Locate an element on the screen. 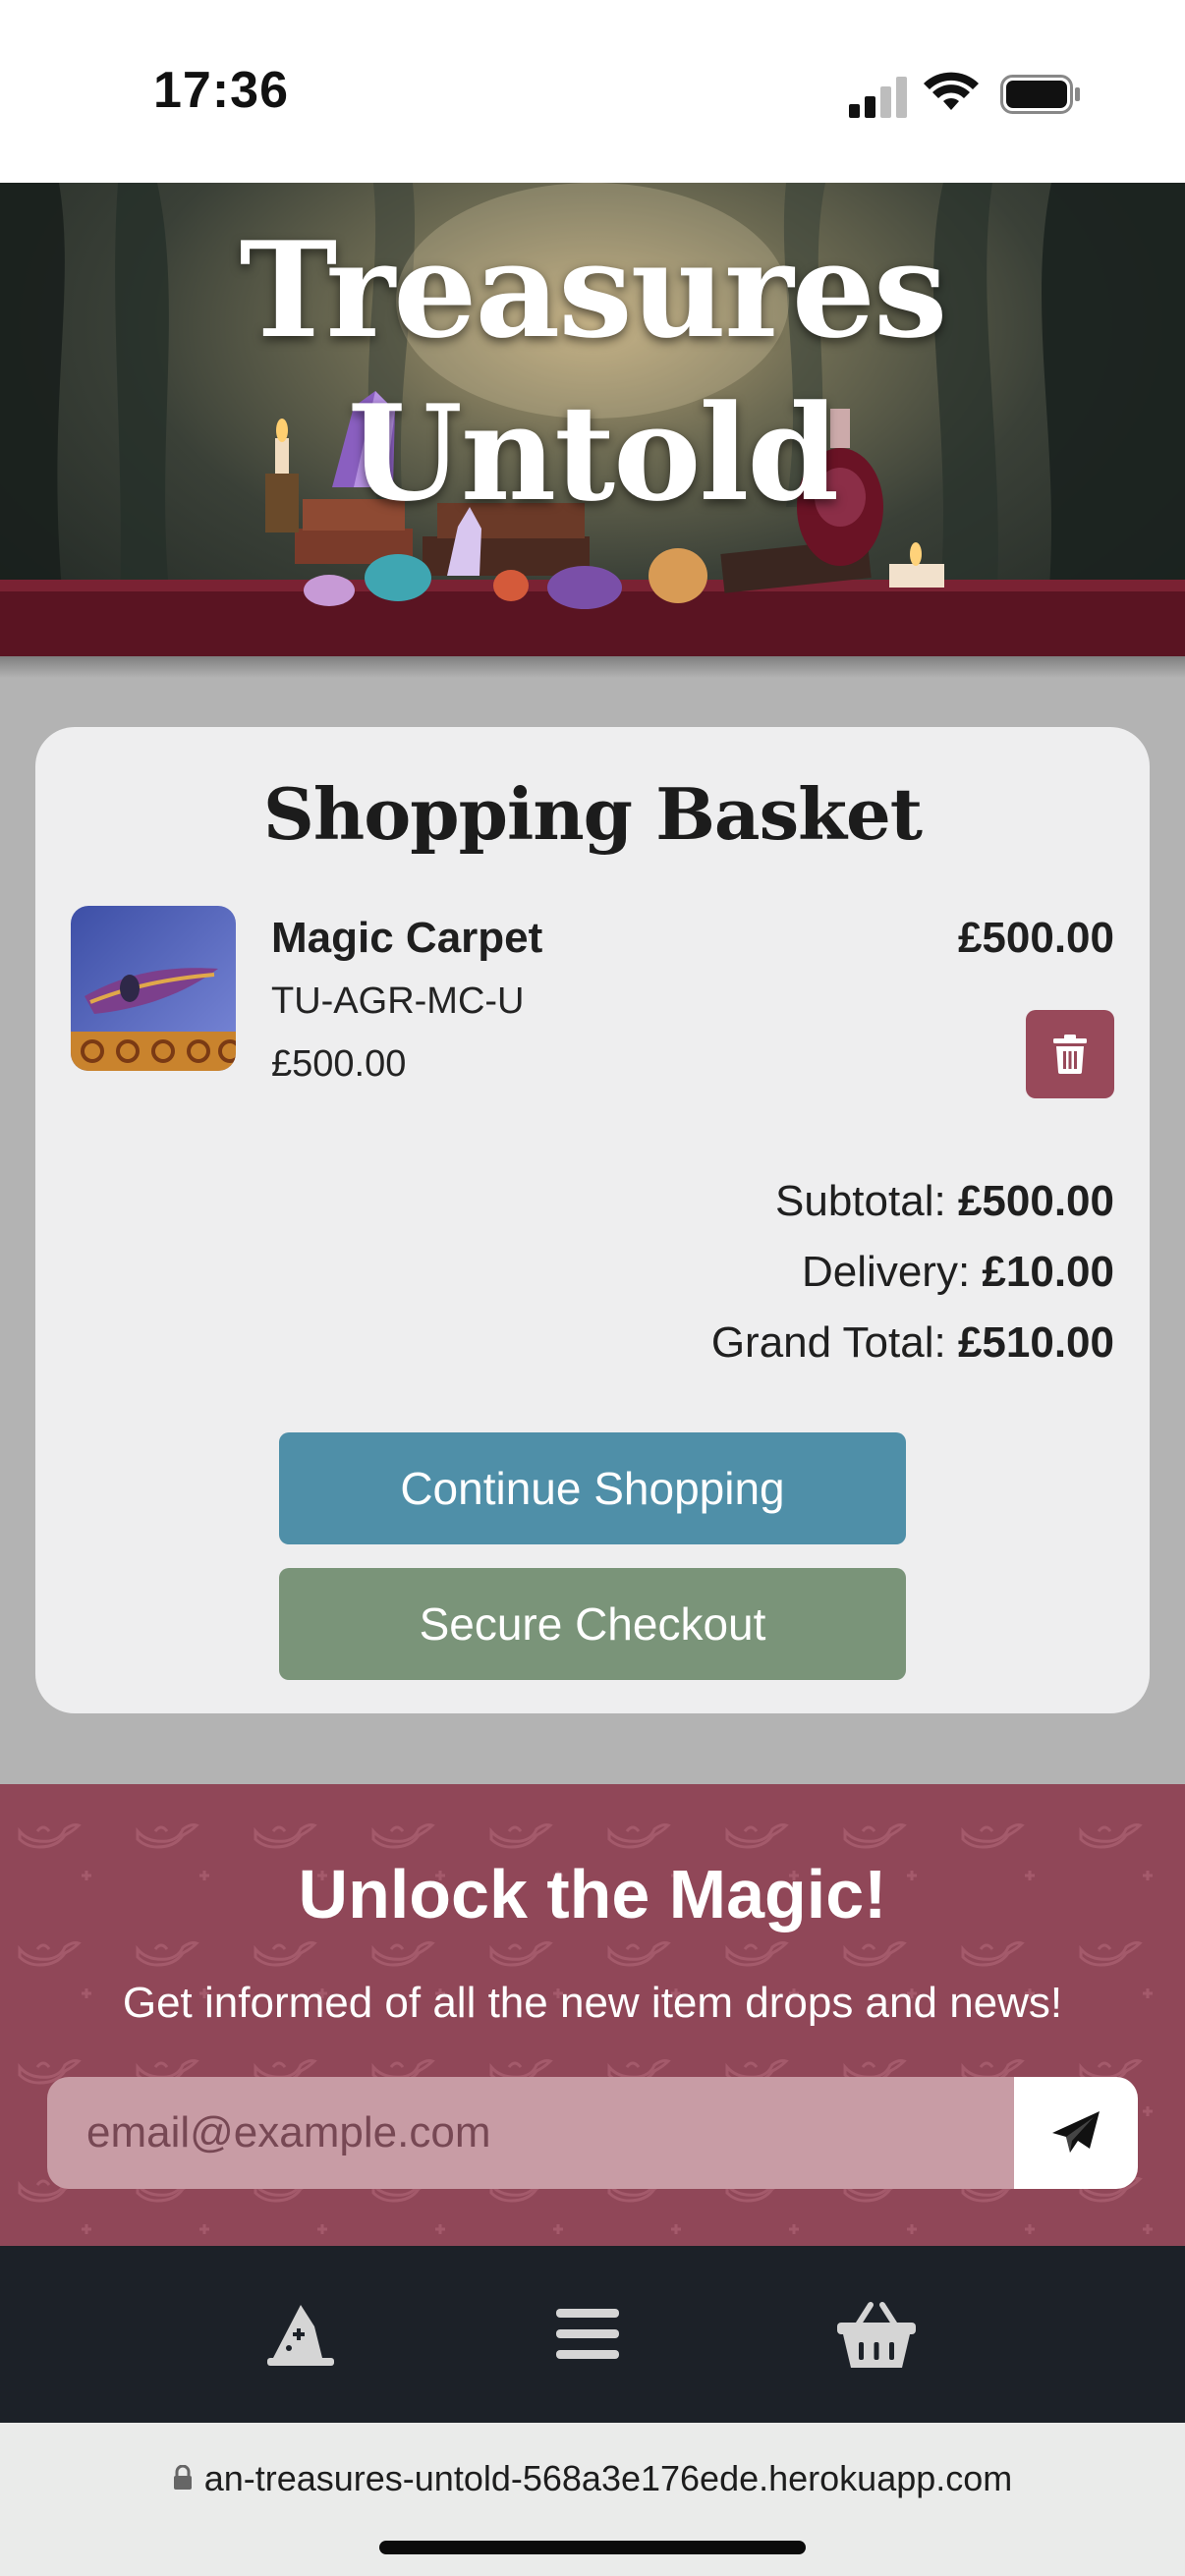 This screenshot has height=2576, width=1185. grand-total-label: Grand Total: is located at coordinates (828, 1342).